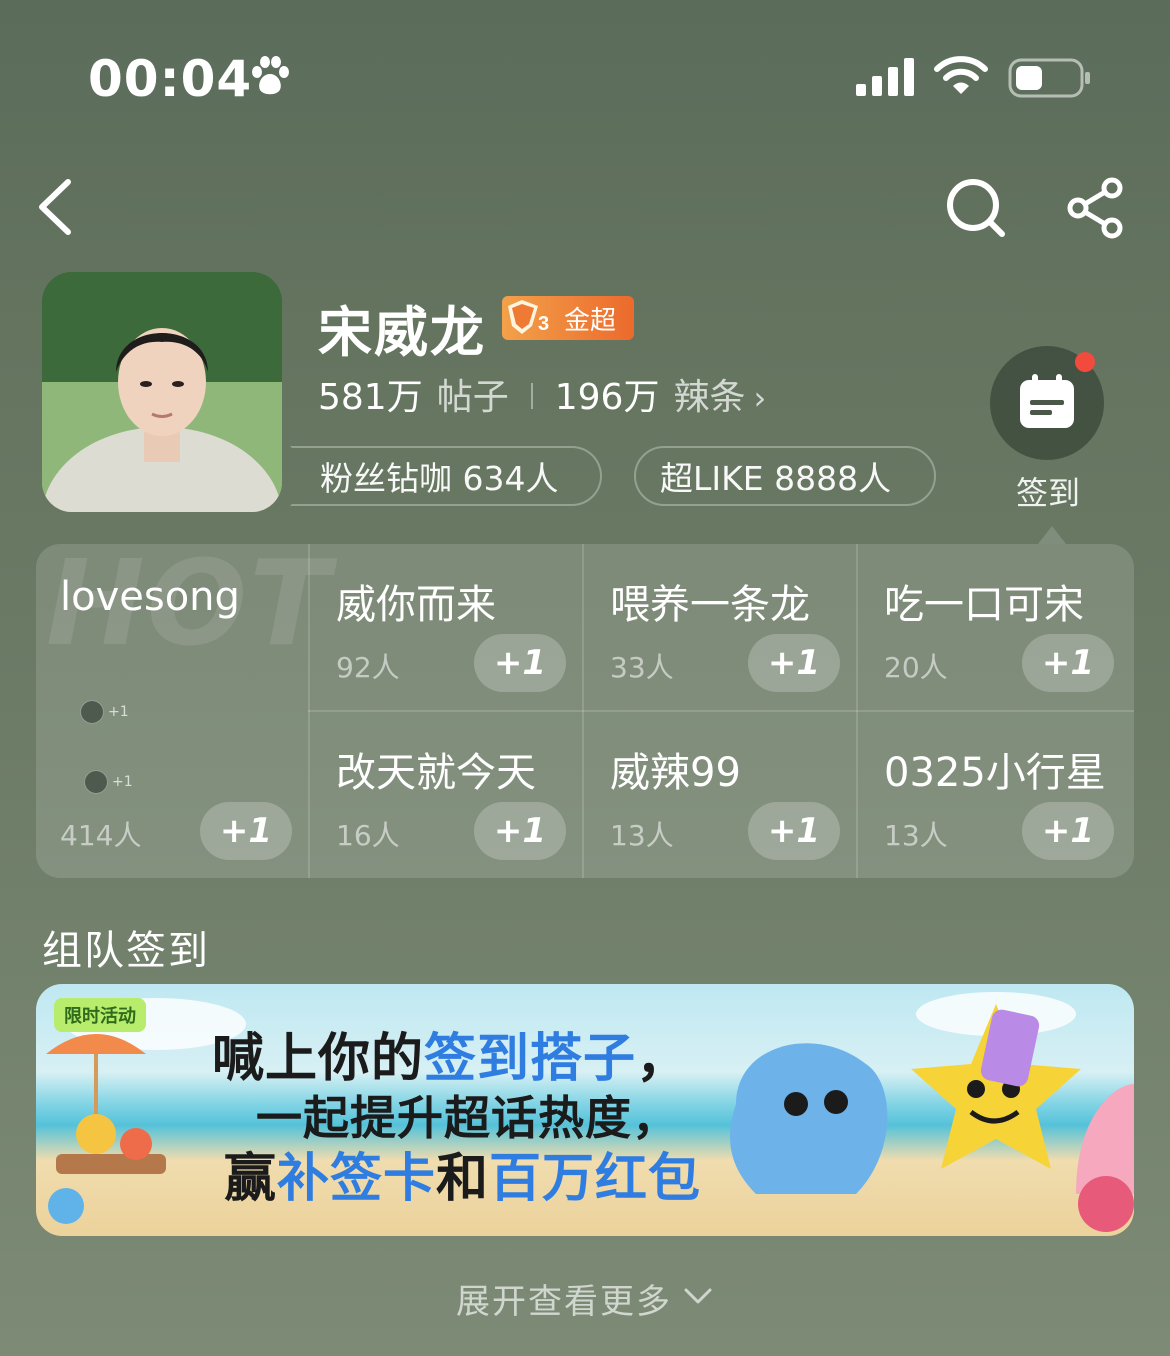 Image resolution: width=1170 pixels, height=1356 pixels. Describe the element at coordinates (150, 597) in the screenshot. I see `hot-topic-title: lovesong` at that location.